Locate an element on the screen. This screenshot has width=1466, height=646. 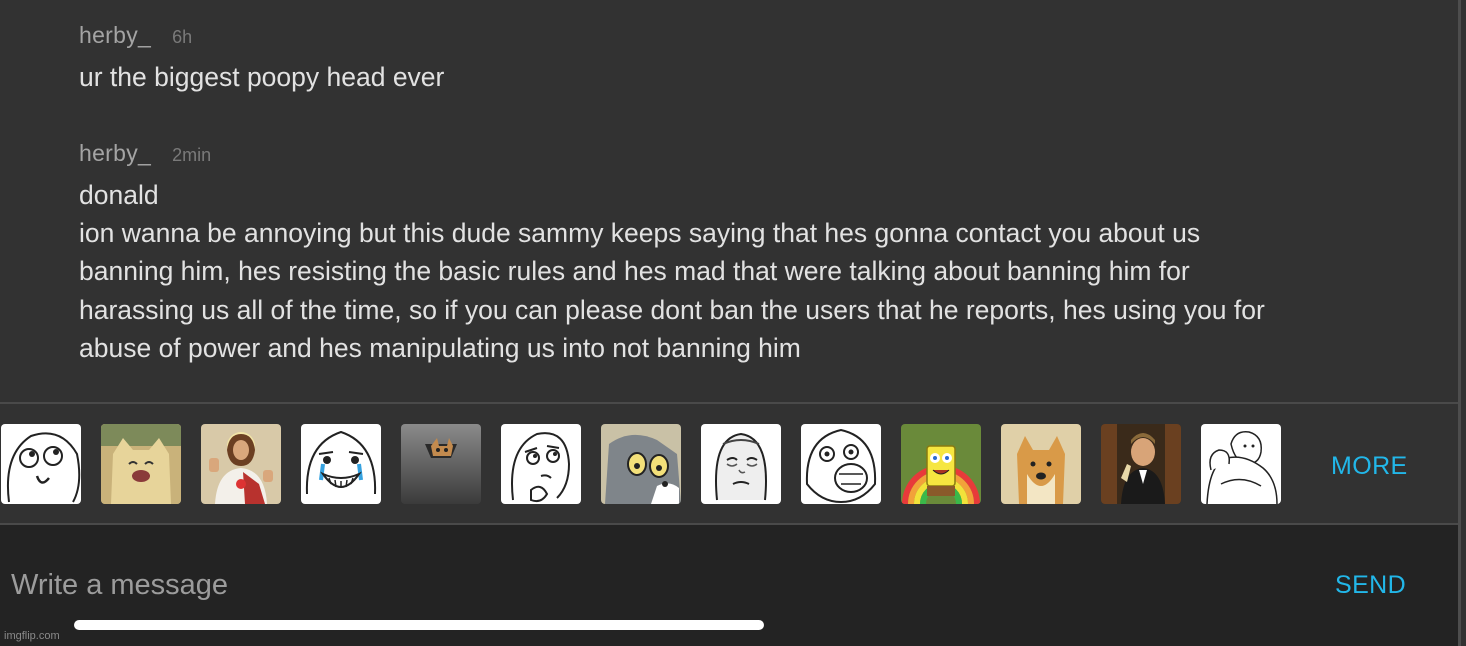
ceiling-cat-icon is located at coordinates (441, 464).